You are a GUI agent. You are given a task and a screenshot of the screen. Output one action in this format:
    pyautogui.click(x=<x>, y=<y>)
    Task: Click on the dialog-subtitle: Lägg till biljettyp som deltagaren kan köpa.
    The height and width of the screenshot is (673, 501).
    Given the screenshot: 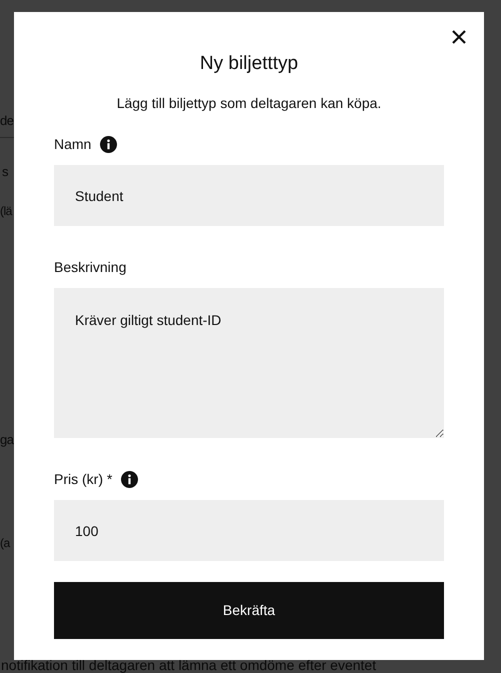 What is the action you would take?
    pyautogui.click(x=249, y=103)
    